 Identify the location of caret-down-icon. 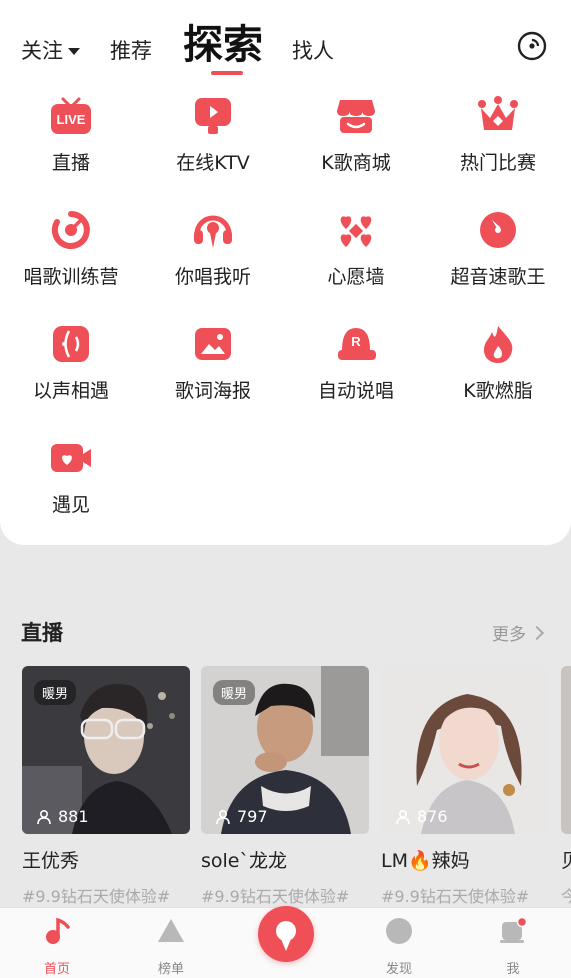
(74, 51).